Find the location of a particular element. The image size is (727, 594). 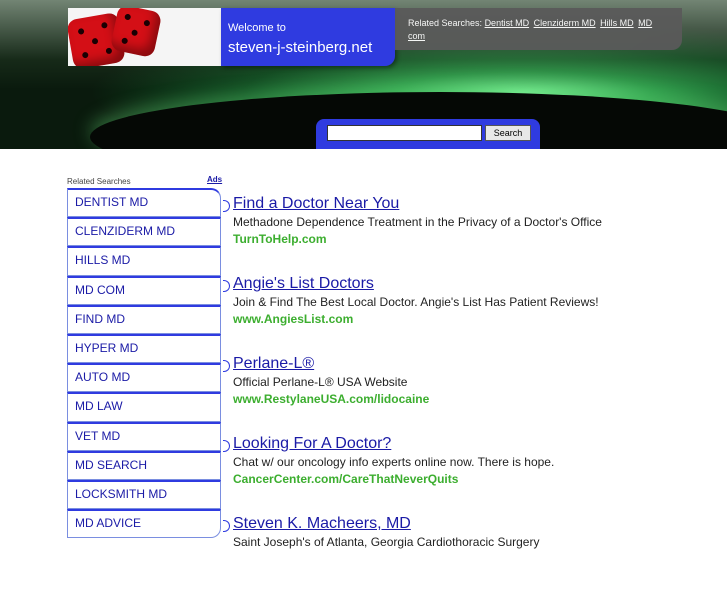

related-item-md-law: MD LAW is located at coordinates (144, 407).